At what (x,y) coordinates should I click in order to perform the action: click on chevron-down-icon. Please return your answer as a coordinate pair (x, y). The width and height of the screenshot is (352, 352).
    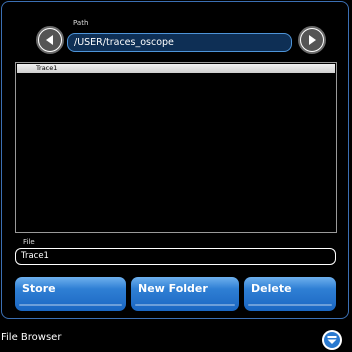
    Looking at the image, I should click on (332, 340).